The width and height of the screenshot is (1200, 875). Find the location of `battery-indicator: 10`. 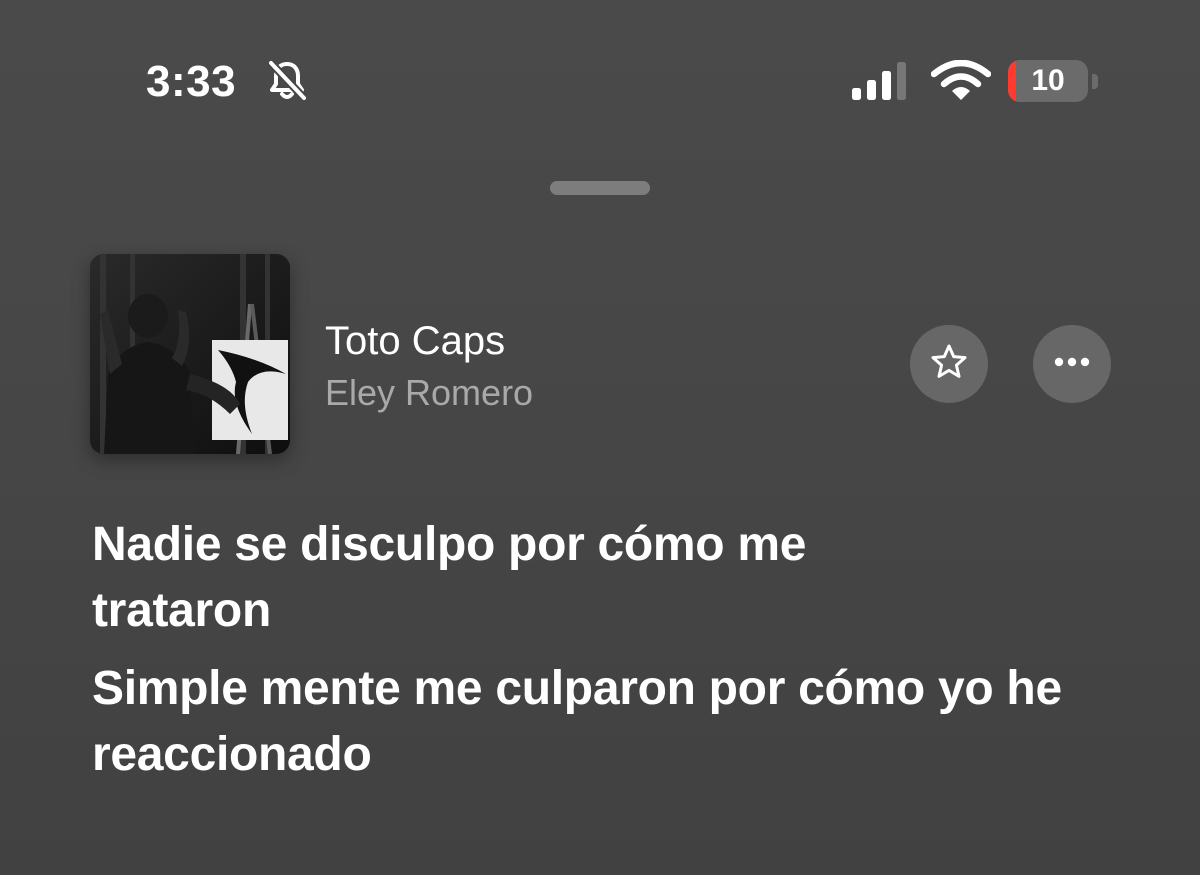

battery-indicator: 10 is located at coordinates (1053, 82).